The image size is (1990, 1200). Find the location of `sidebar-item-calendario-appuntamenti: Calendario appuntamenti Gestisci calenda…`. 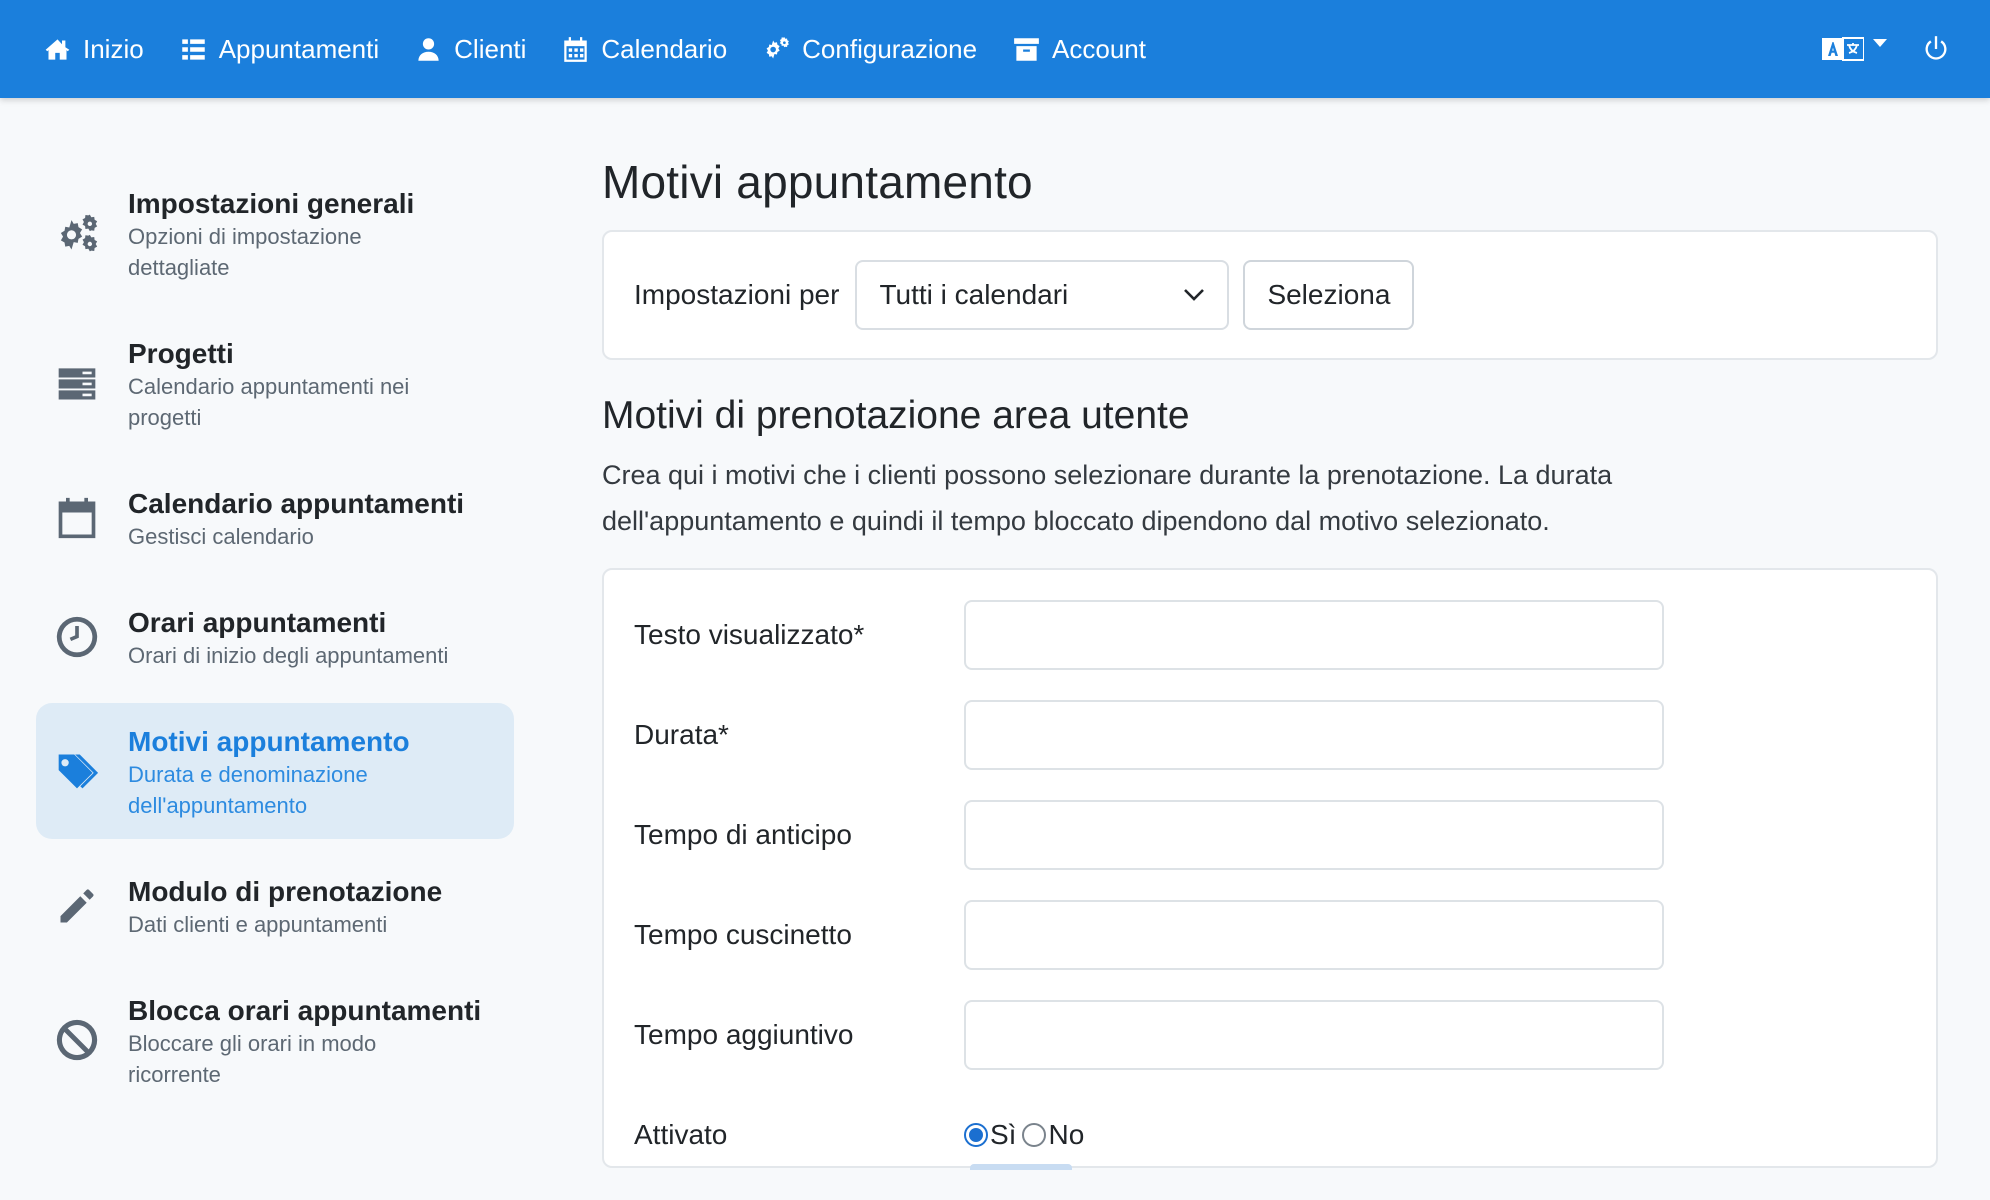

sidebar-item-calendario-appuntamenti: Calendario appuntamenti Gestisci calenda… is located at coordinates (275, 517).